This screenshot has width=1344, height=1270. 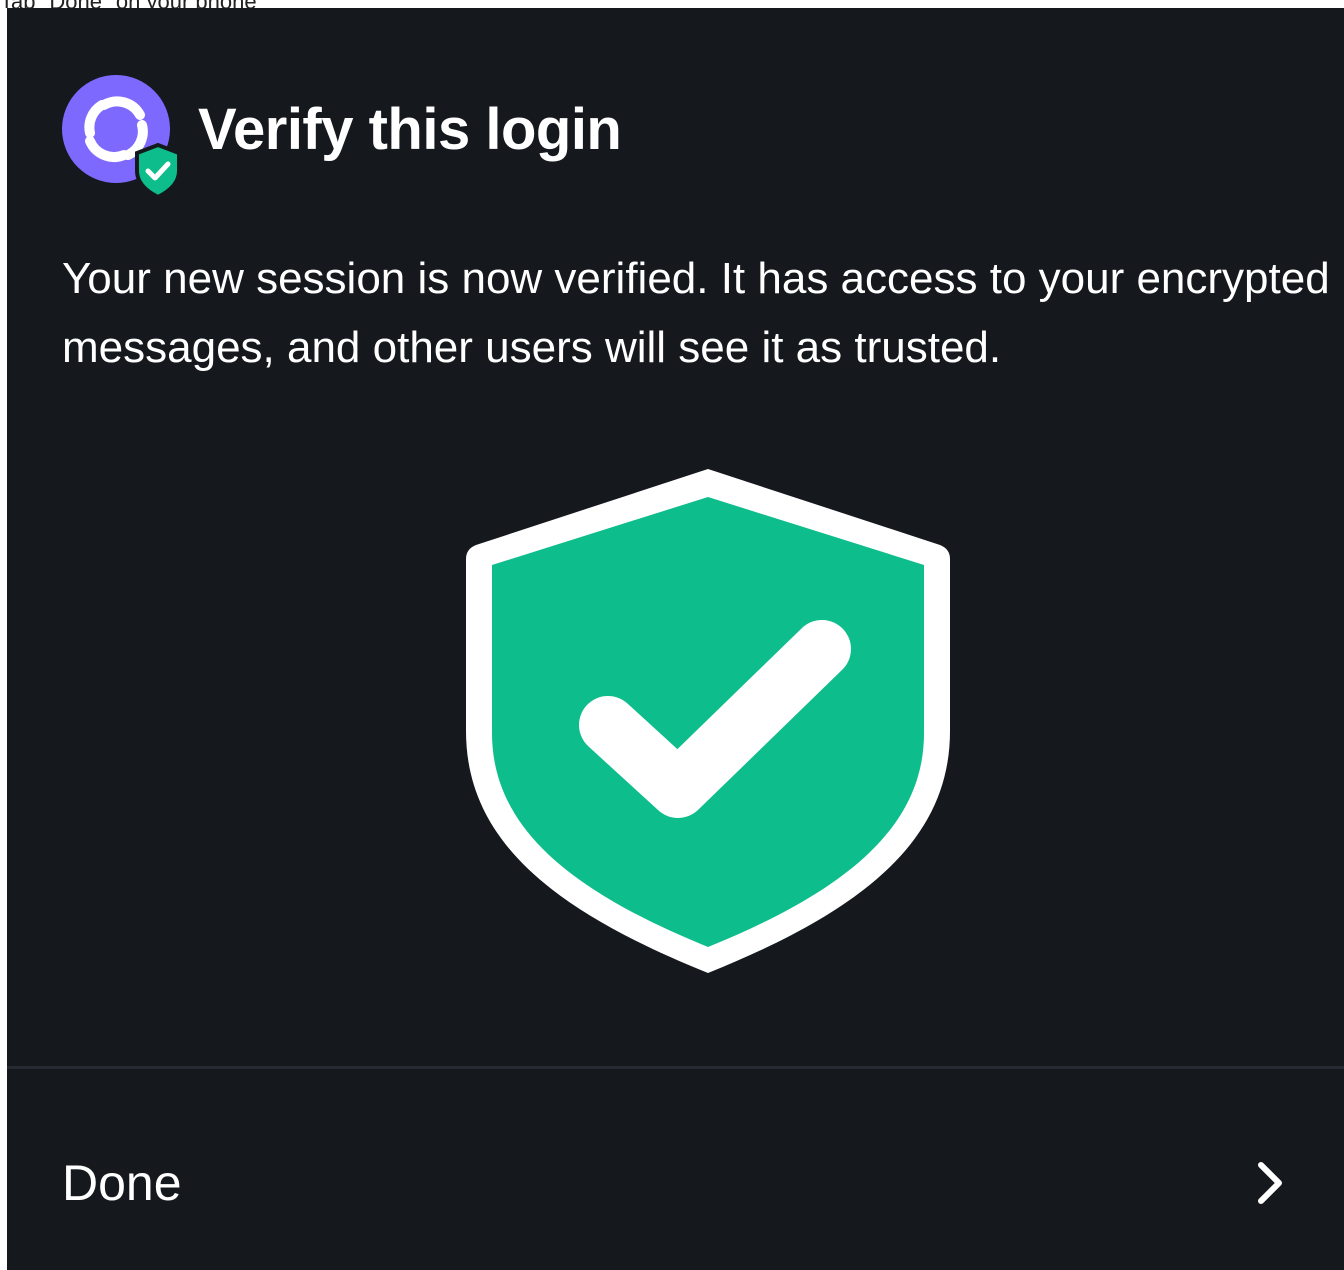 I want to click on element-logo-icon, so click(x=121, y=135).